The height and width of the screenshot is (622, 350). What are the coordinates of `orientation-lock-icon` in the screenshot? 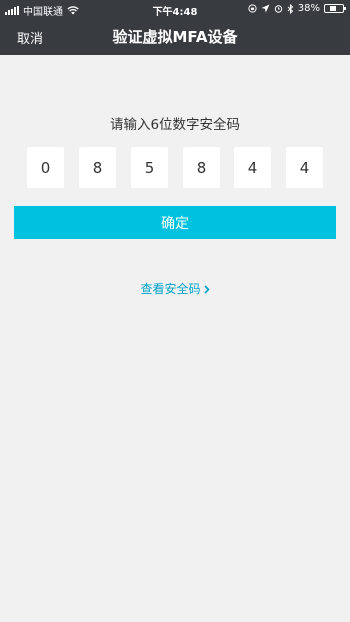 It's located at (252, 8).